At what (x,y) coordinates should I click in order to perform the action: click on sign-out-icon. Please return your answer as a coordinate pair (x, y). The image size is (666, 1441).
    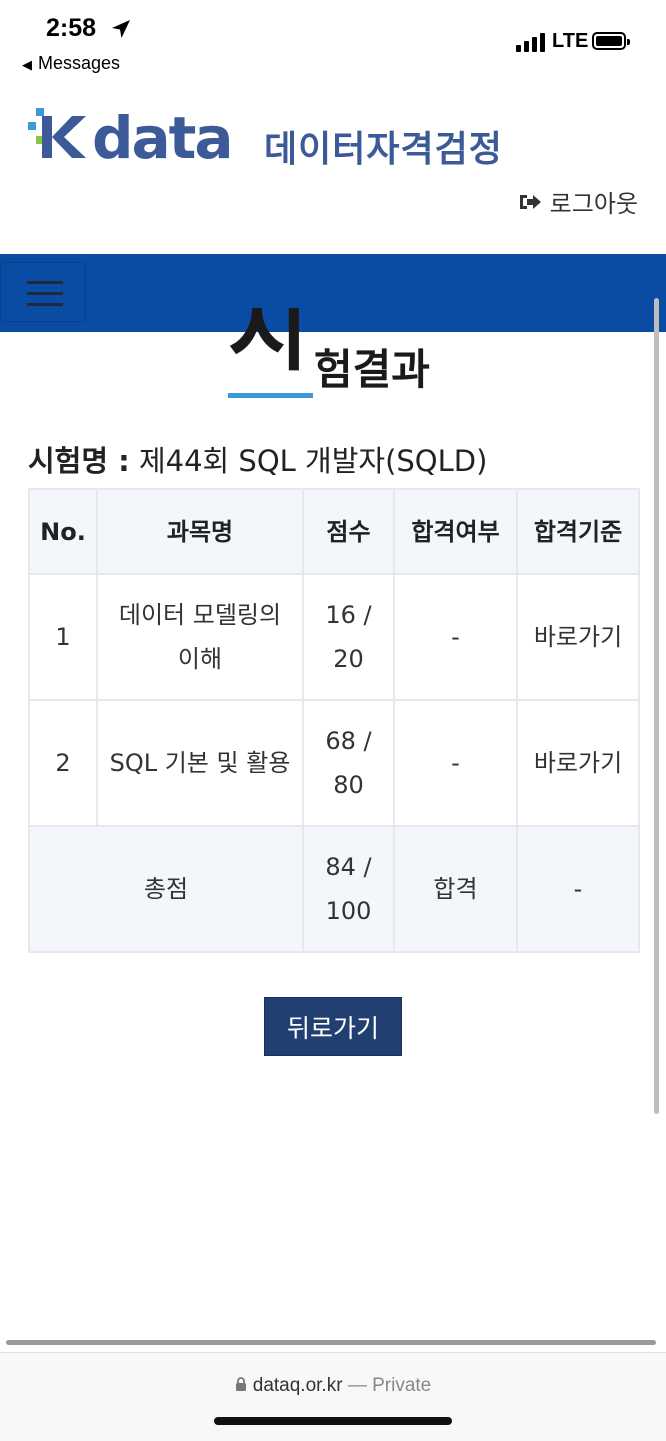
    Looking at the image, I should click on (530, 201).